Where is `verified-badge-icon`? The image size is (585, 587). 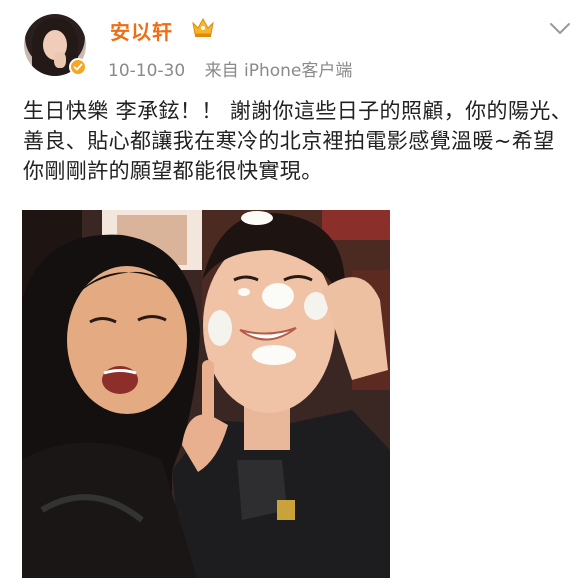
verified-badge-icon is located at coordinates (78, 67).